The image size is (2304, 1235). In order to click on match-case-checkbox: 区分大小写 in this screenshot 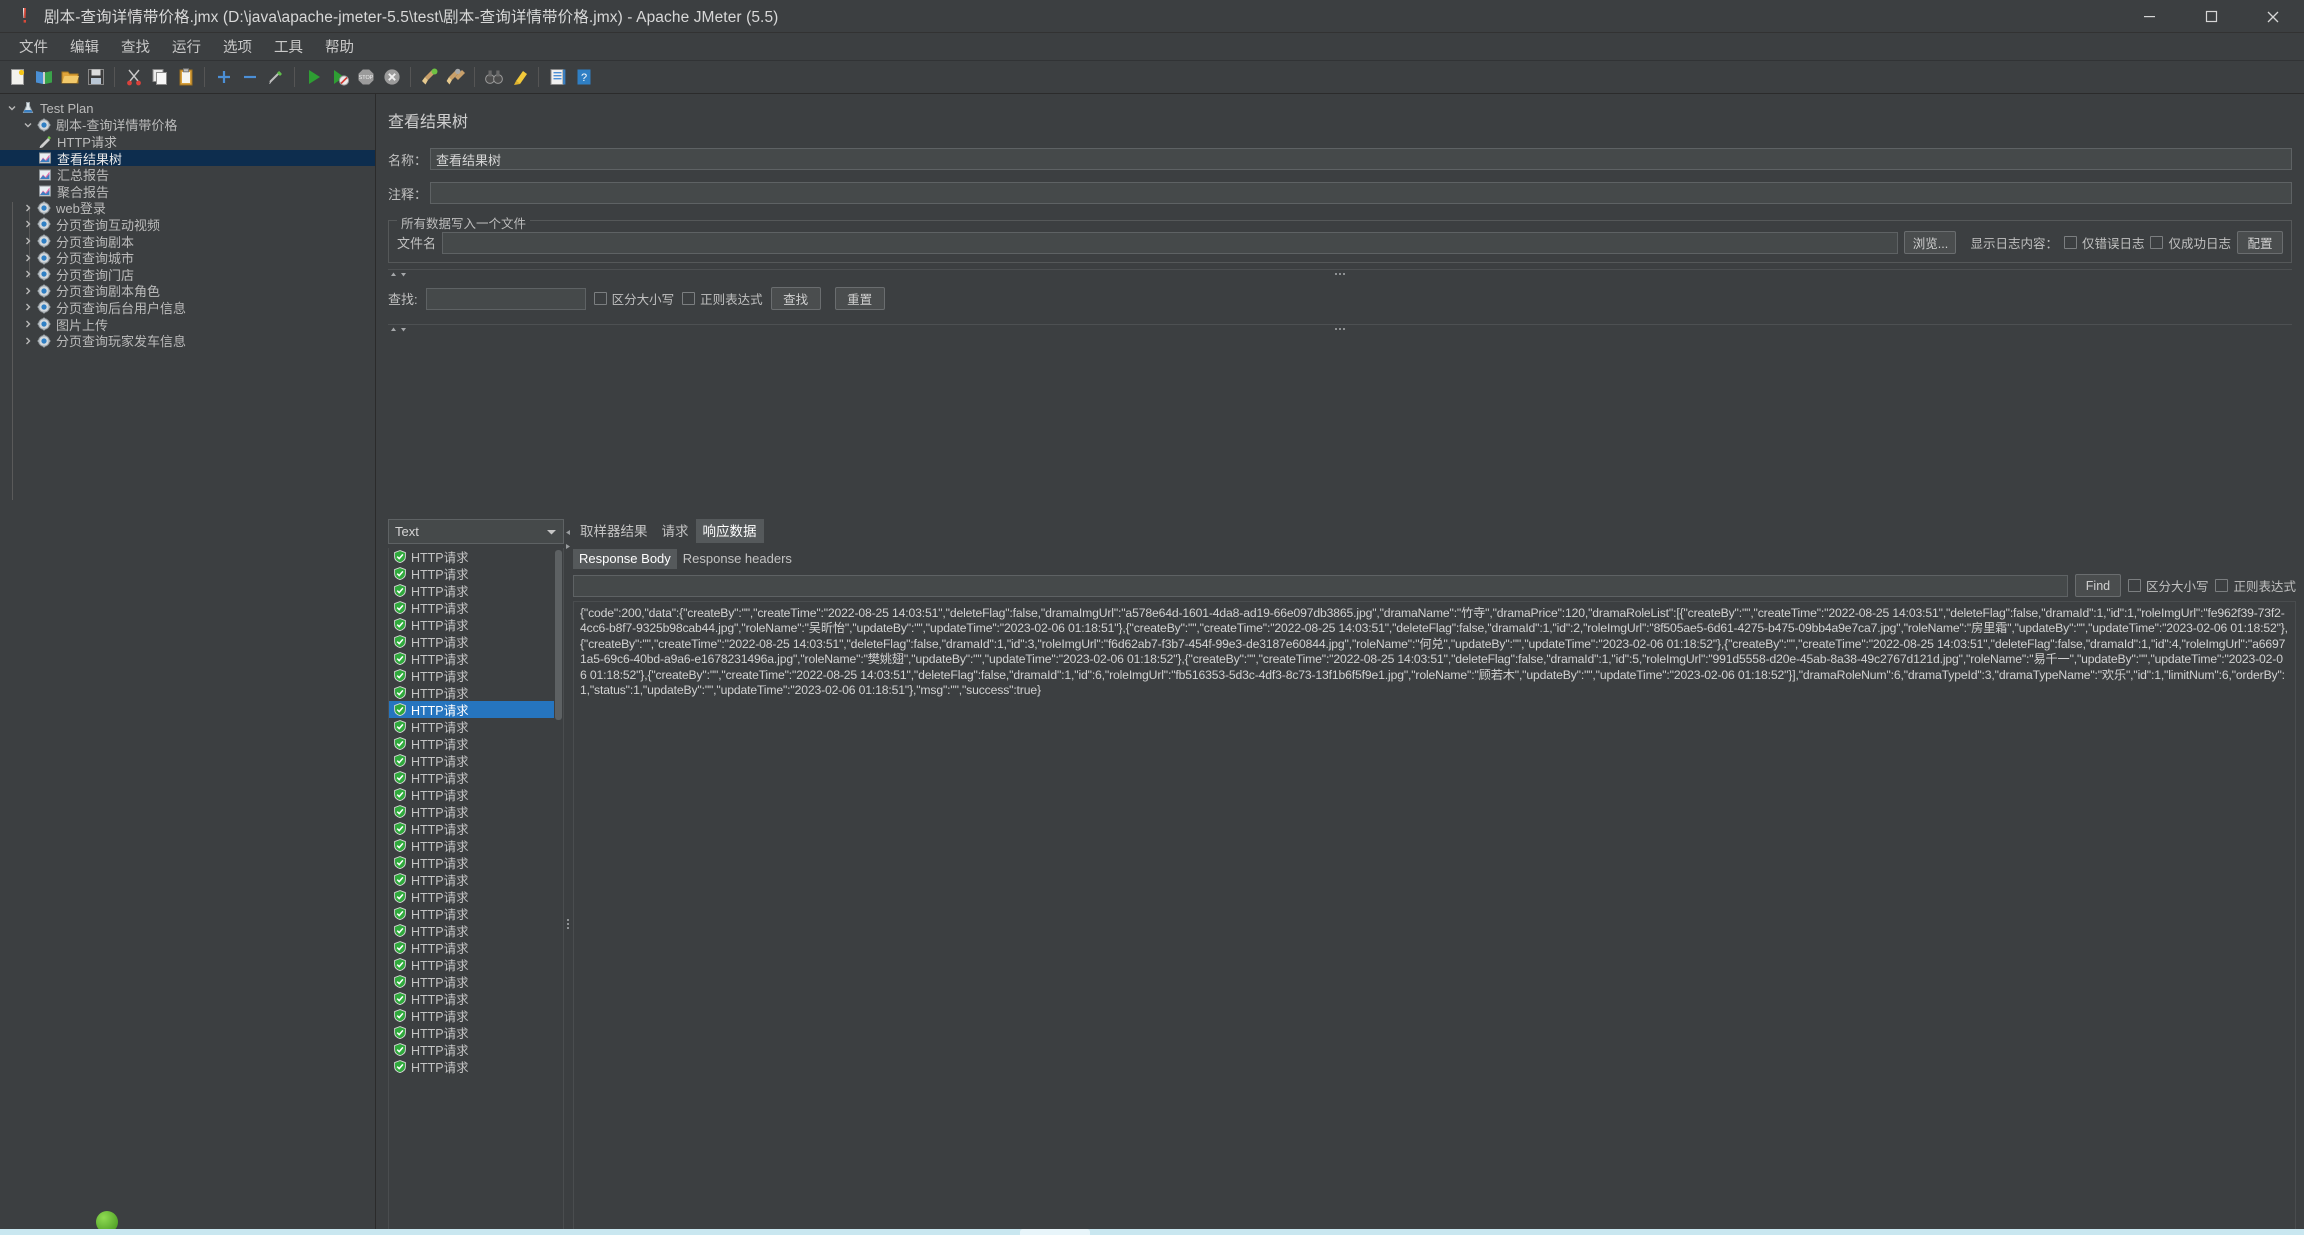, I will do `click(633, 298)`.